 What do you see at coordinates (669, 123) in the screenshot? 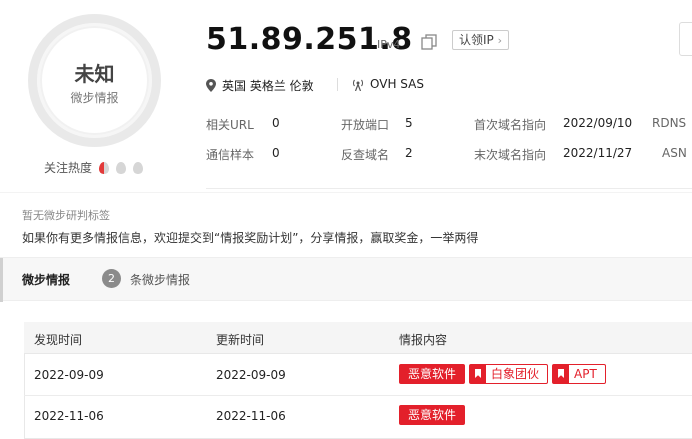
I see `stat-label: RDNS` at bounding box center [669, 123].